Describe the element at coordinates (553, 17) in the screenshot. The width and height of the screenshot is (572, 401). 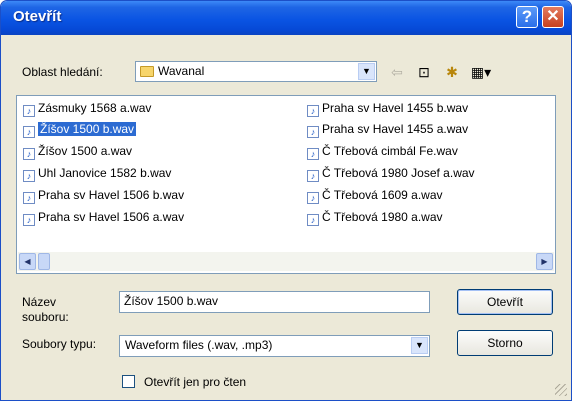
I see `close-button: ✕` at that location.